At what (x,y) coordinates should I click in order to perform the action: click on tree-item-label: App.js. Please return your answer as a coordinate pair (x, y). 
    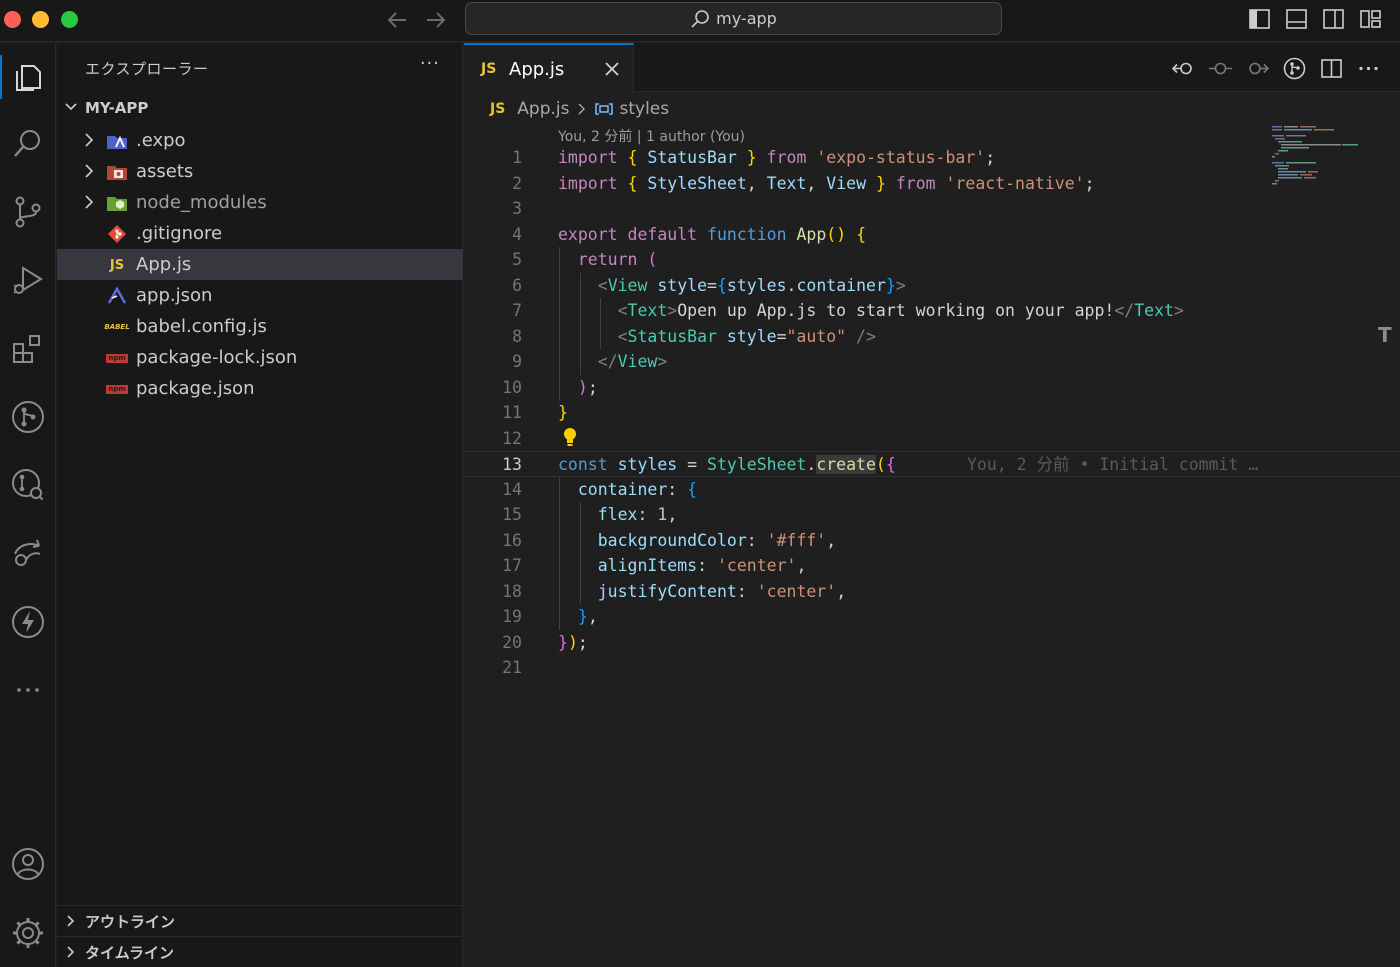
    Looking at the image, I should click on (164, 264).